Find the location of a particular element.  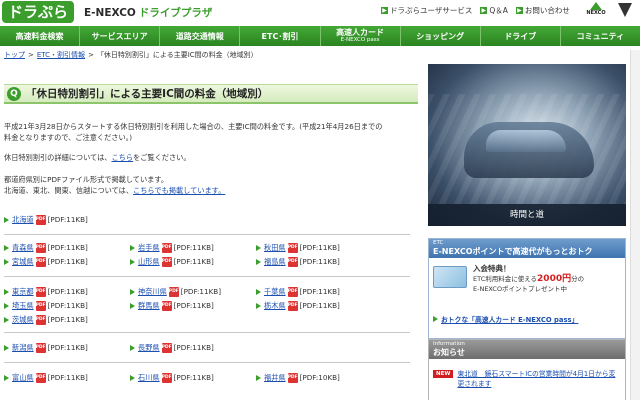

pref-item: 福井県 PDF [PDF:10KB] is located at coordinates (319, 377).